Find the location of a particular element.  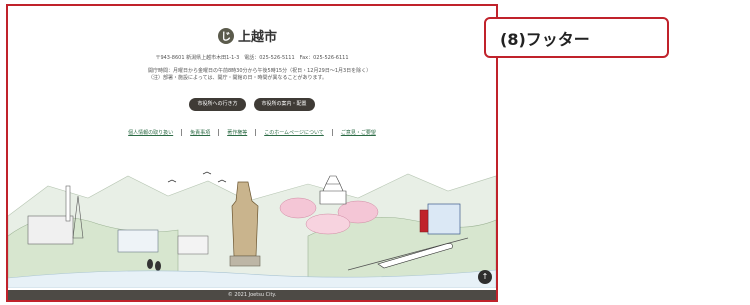

footer-buttons: 市役所への行き方 市役所の案内・配置 is located at coordinates (252, 104).